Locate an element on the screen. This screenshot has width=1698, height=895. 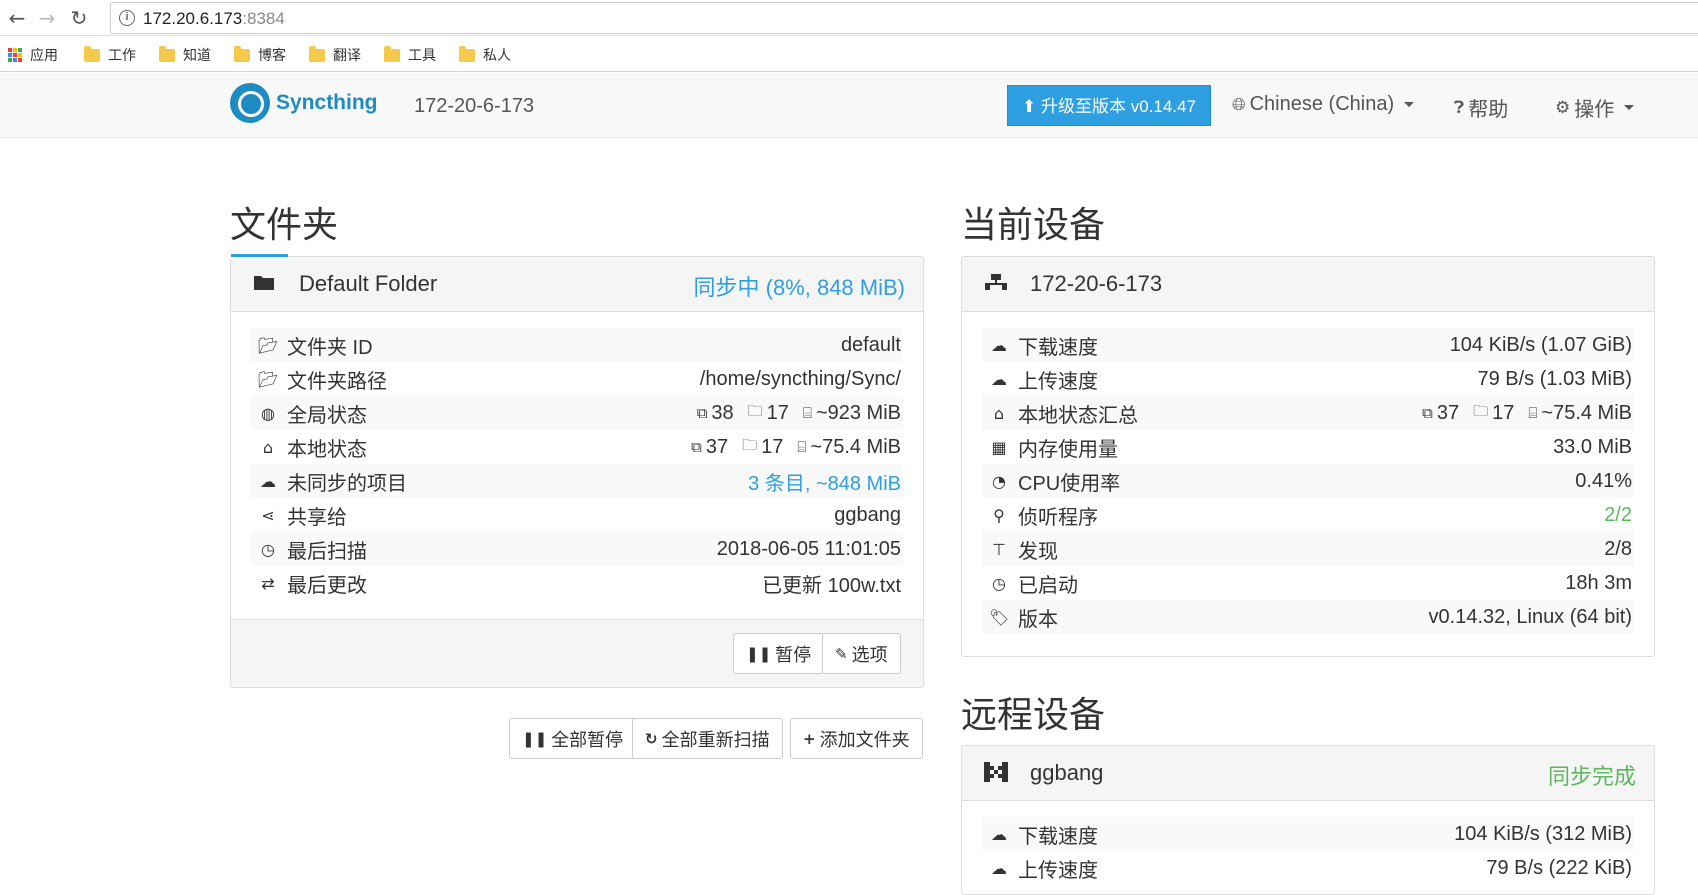
question-circle-icon: ❓︎ is located at coordinates (1459, 107).